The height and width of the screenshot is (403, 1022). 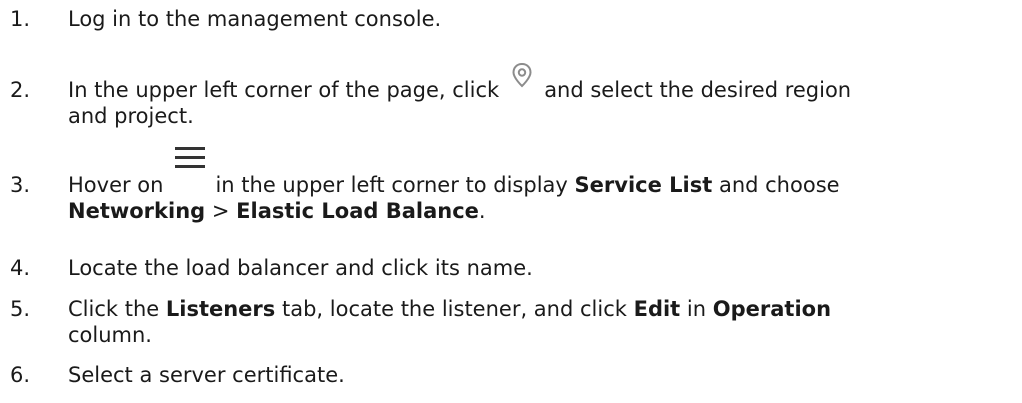 What do you see at coordinates (696, 309) in the screenshot?
I see `step-text: in` at bounding box center [696, 309].